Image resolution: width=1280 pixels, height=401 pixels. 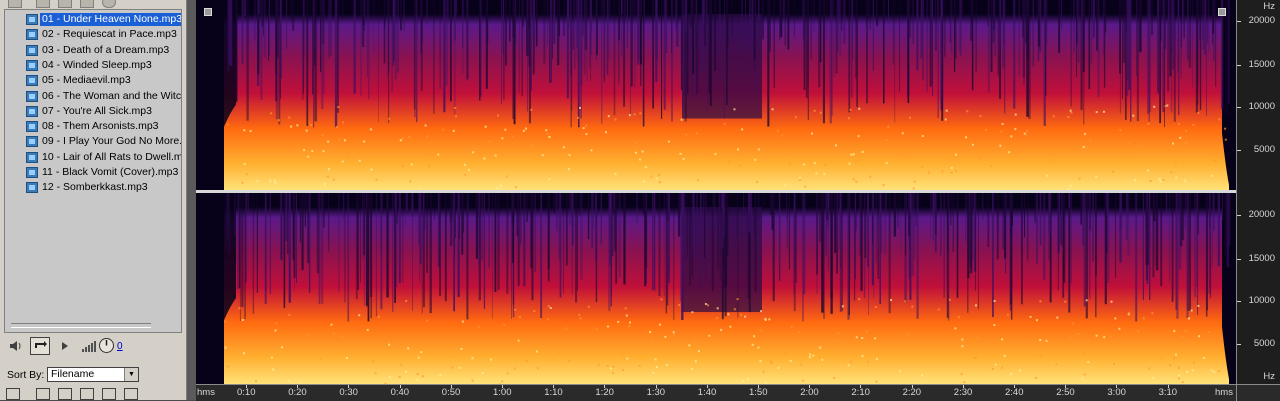 What do you see at coordinates (100, 126) in the screenshot?
I see `file-name: 08 - Them Arsonists.mp3` at bounding box center [100, 126].